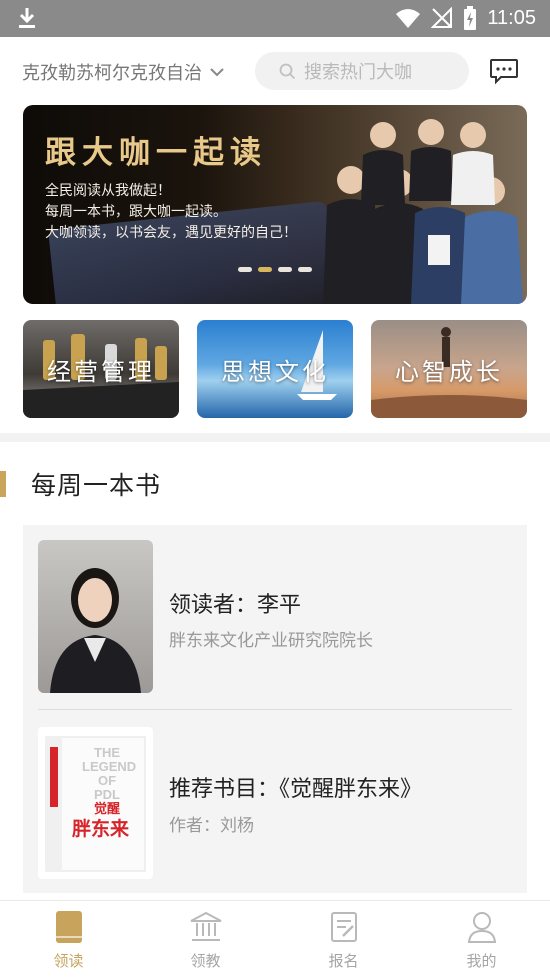  I want to click on cover-en-line-1: THE, so click(107, 752).